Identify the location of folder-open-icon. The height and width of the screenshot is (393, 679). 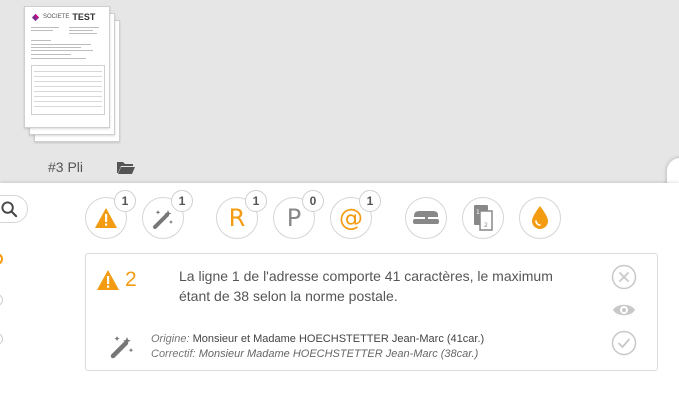
(126, 167).